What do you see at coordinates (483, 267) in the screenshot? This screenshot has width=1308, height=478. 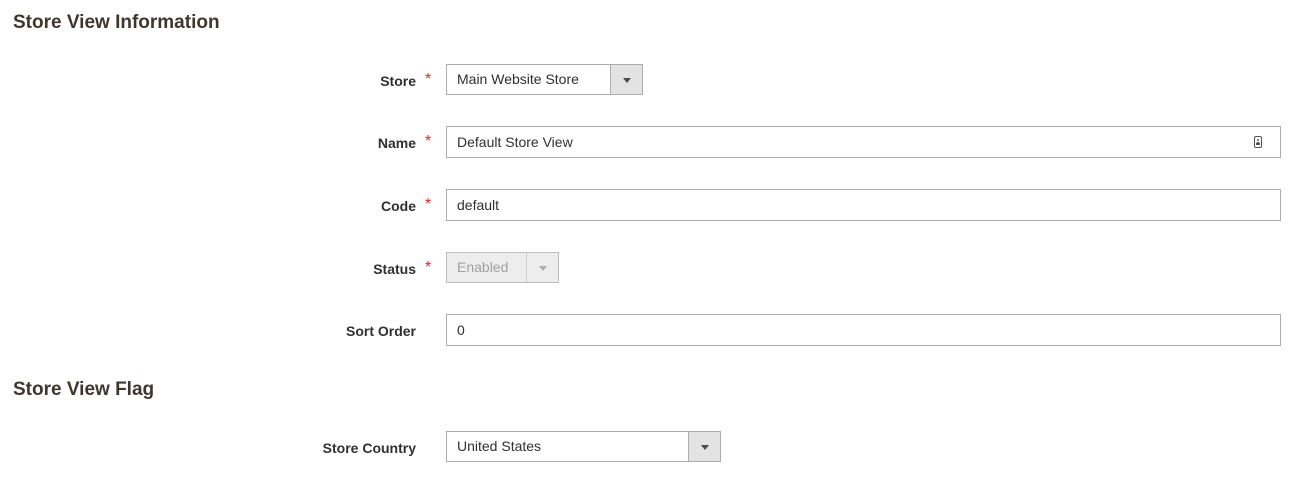 I see `status-select-value: Enabled` at bounding box center [483, 267].